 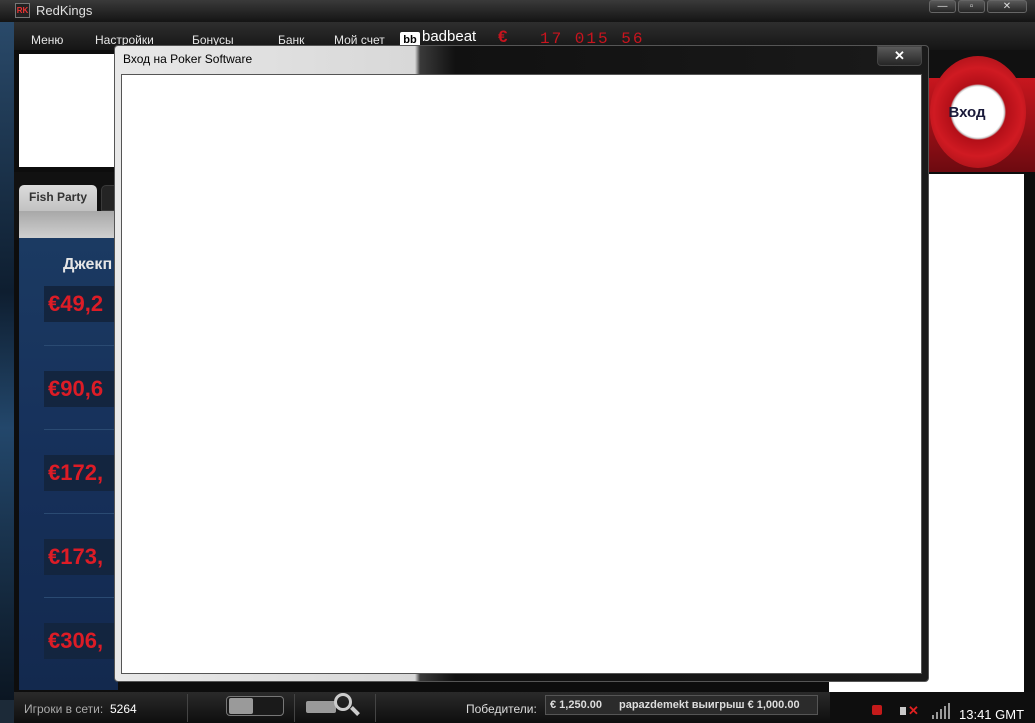 I want to click on winners-label: Победители:, so click(x=501, y=709).